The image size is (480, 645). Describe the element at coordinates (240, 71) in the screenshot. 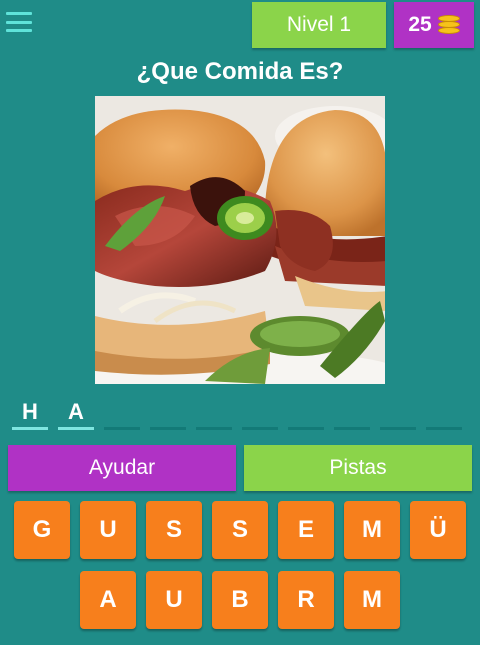

I see `question-title: ¿Que Comida Es?` at that location.